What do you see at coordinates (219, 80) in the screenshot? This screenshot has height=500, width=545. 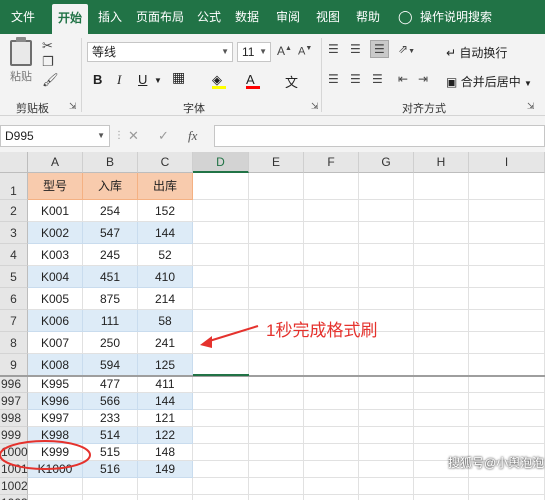 I see `fill-color-icon: ◈` at bounding box center [219, 80].